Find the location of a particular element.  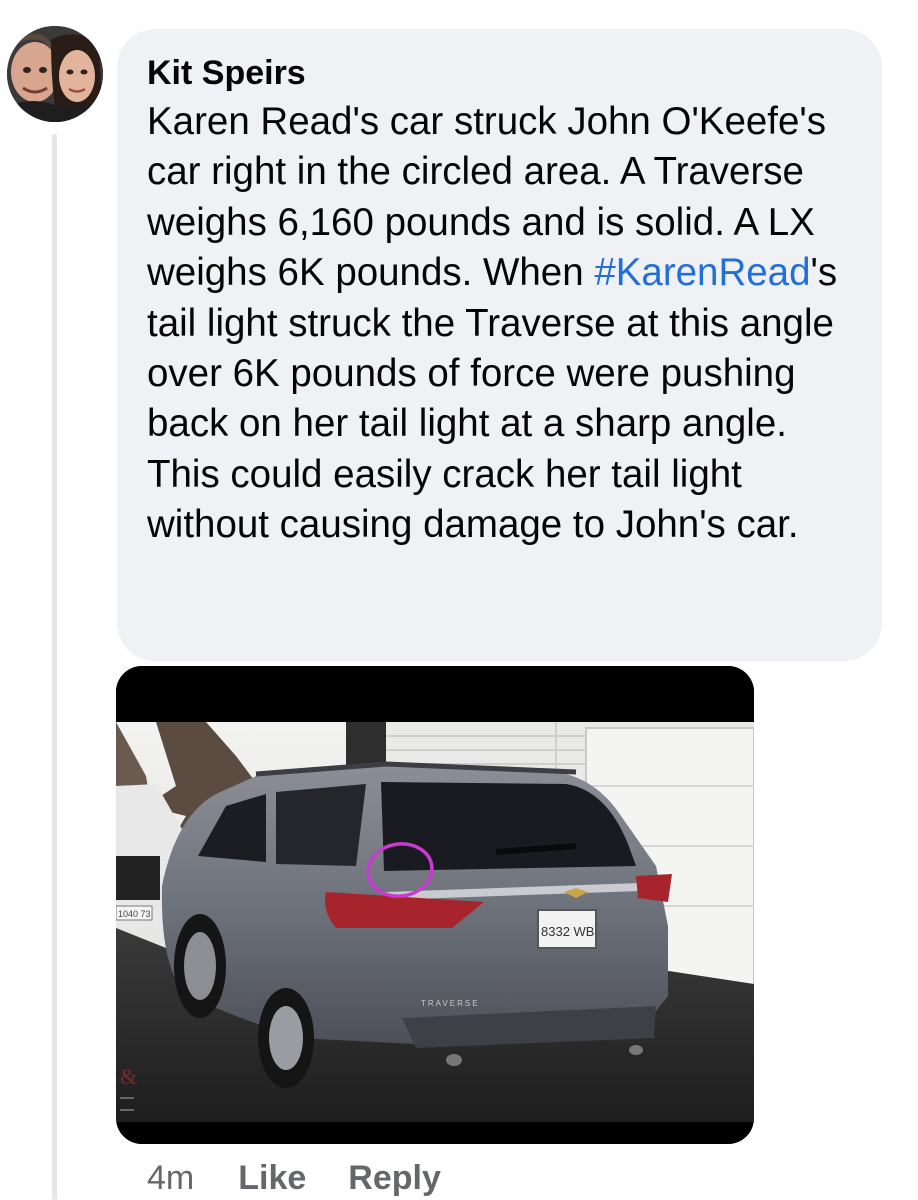

avatar is located at coordinates (55, 74).